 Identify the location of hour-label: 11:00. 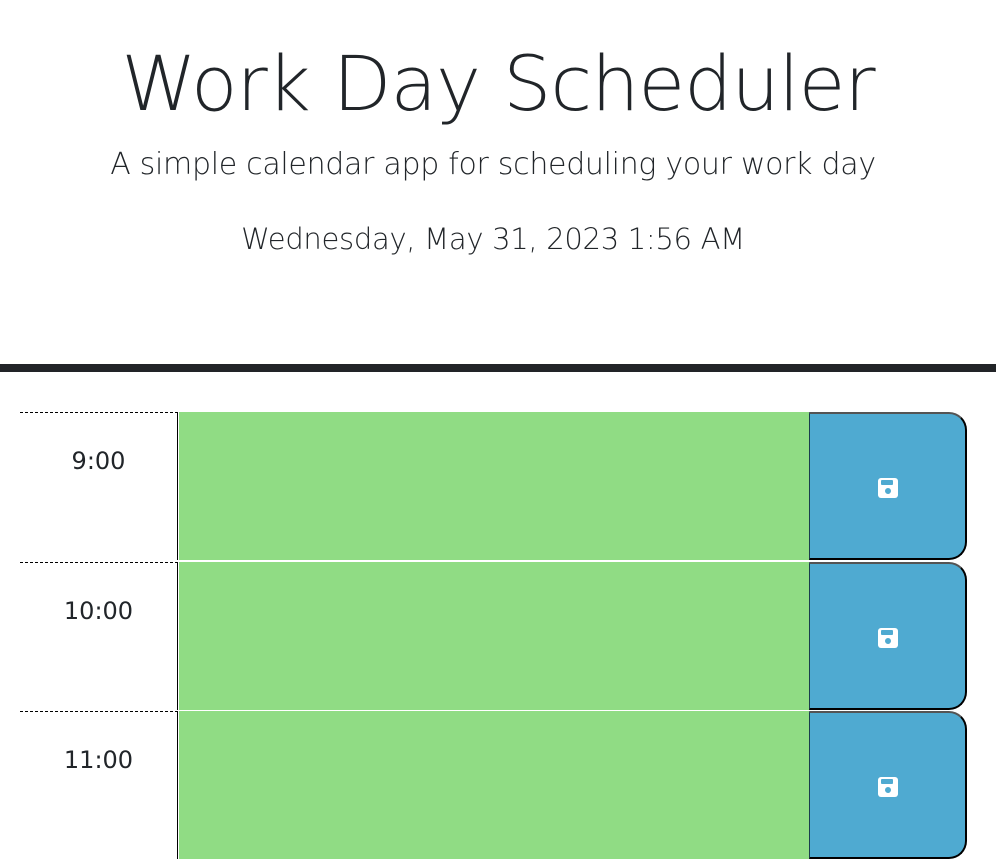
(99, 785).